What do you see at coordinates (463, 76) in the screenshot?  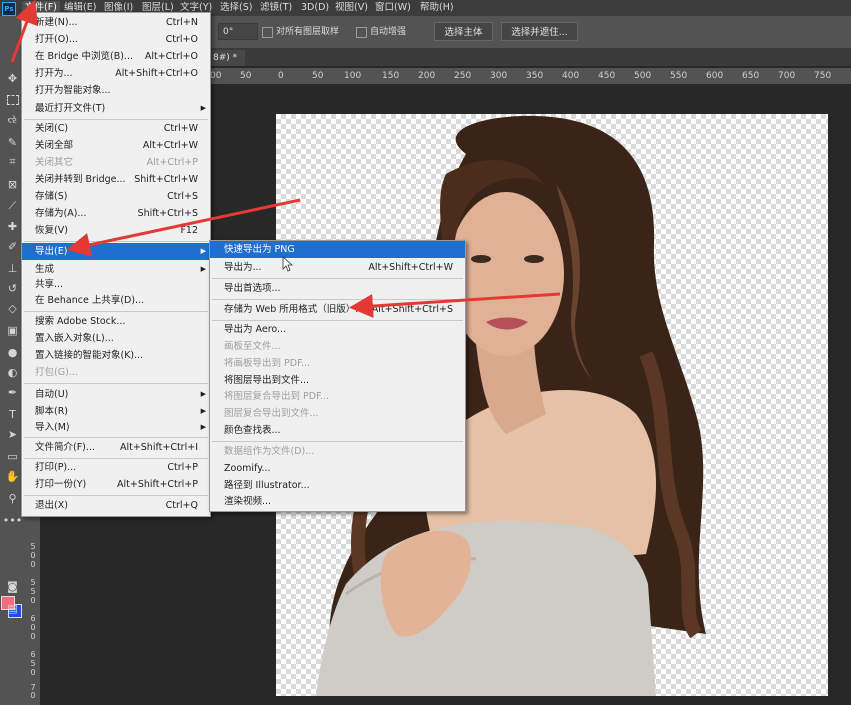 I see `ruler-label: 250` at bounding box center [463, 76].